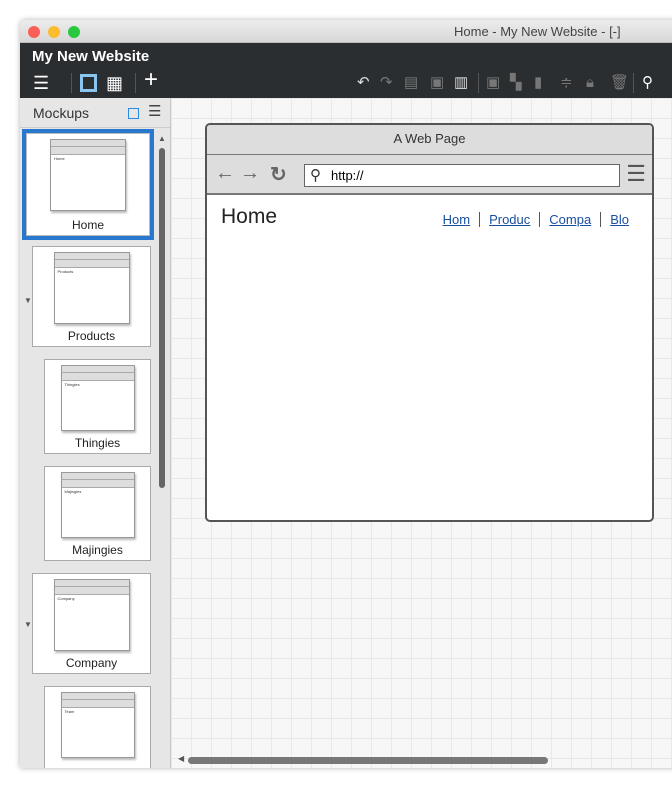  Describe the element at coordinates (151, 80) in the screenshot. I see `add-icon: +` at that location.